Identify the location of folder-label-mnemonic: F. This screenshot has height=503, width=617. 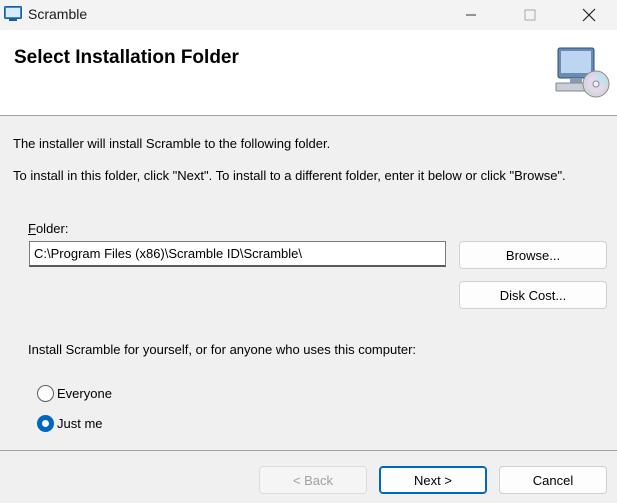
(32, 228).